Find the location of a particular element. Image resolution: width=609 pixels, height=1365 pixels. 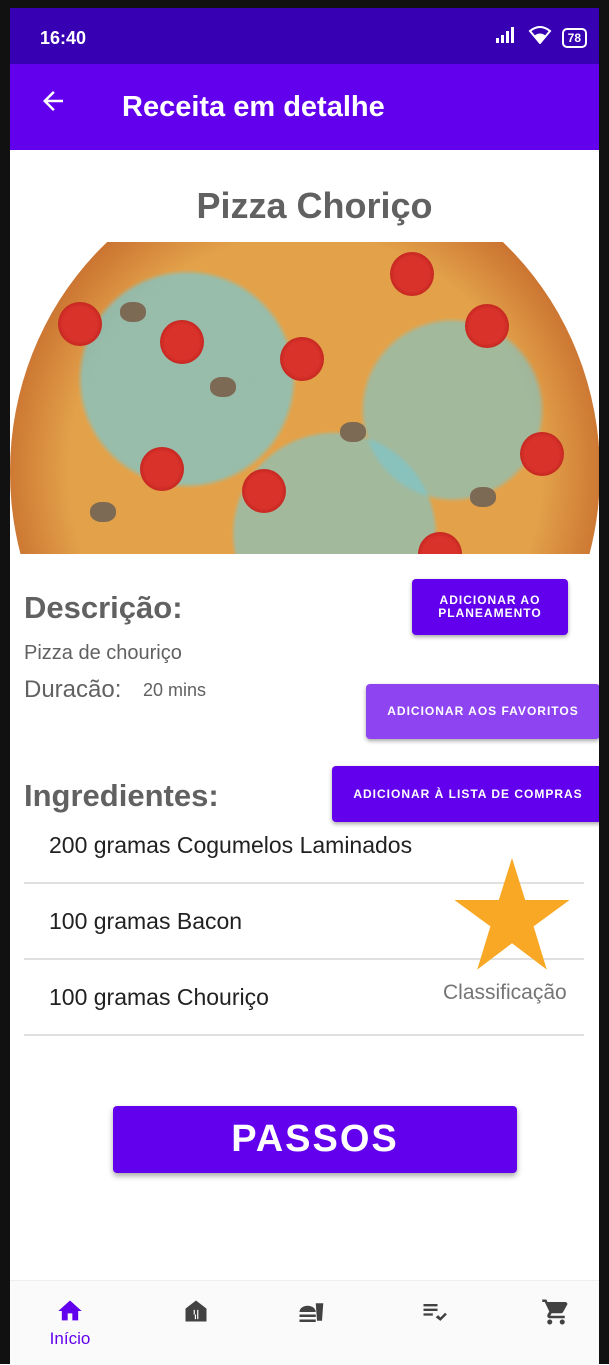

app-bar: Receita em detalhe is located at coordinates (304, 107).